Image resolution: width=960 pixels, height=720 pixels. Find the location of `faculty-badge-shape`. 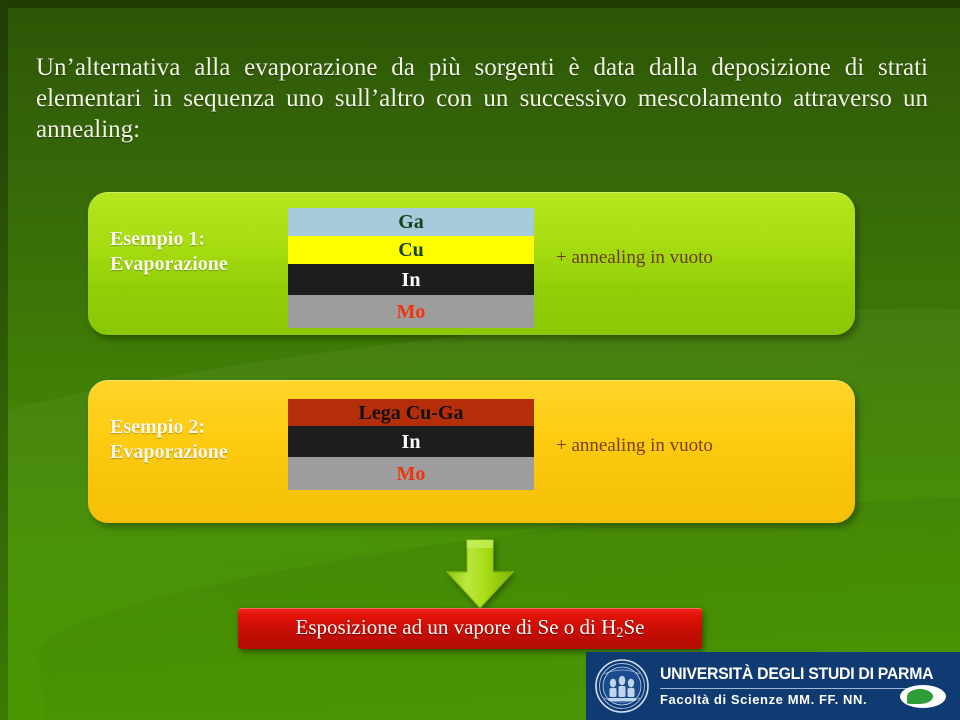

faculty-badge-shape is located at coordinates (920, 696).